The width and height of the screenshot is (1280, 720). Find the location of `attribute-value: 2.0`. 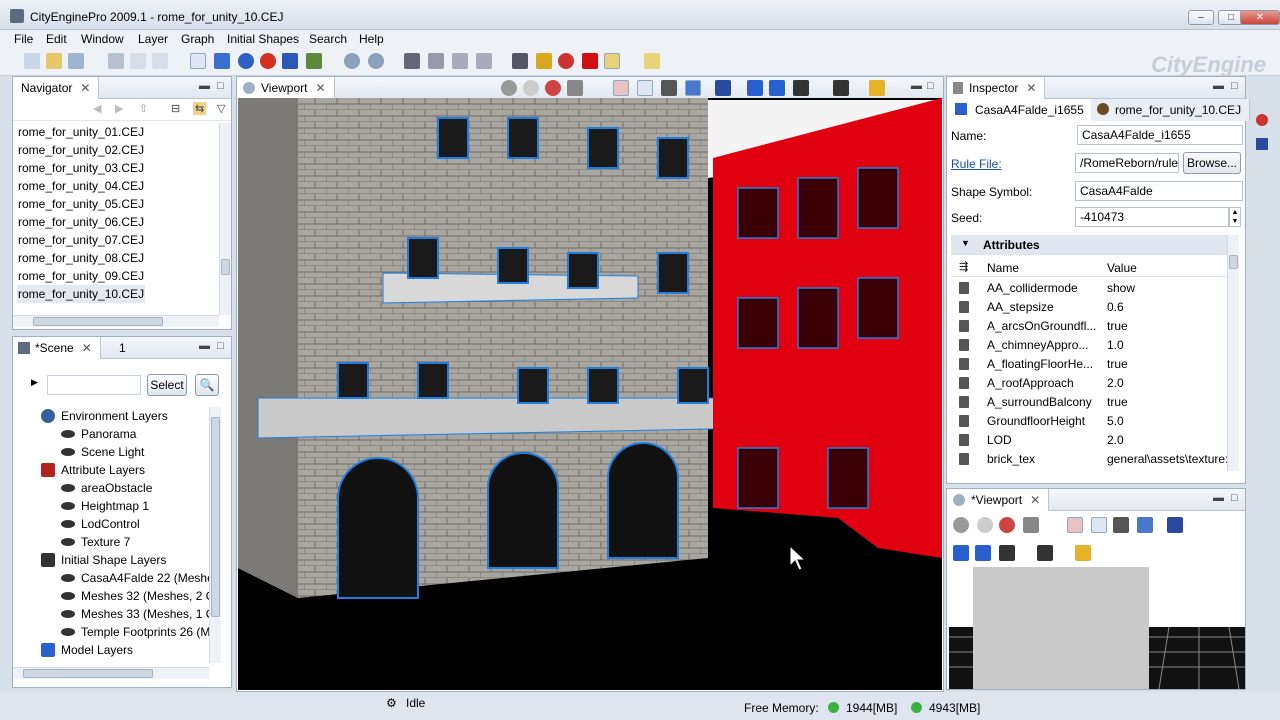

attribute-value: 2.0 is located at coordinates (1167, 383).